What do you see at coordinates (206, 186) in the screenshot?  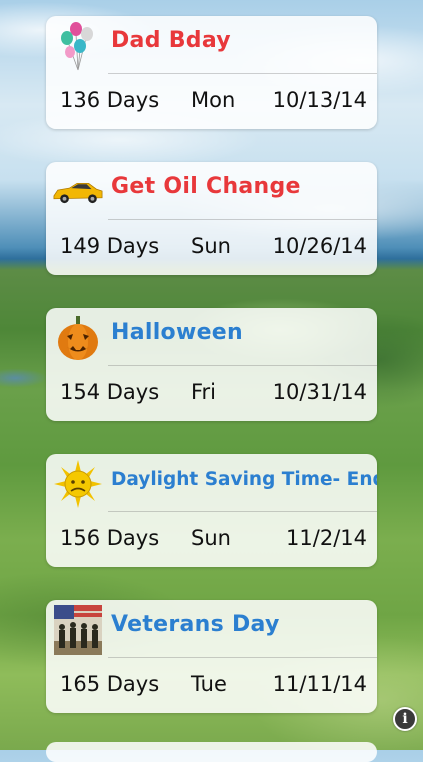 I see `event-title: Get Oil Change` at bounding box center [206, 186].